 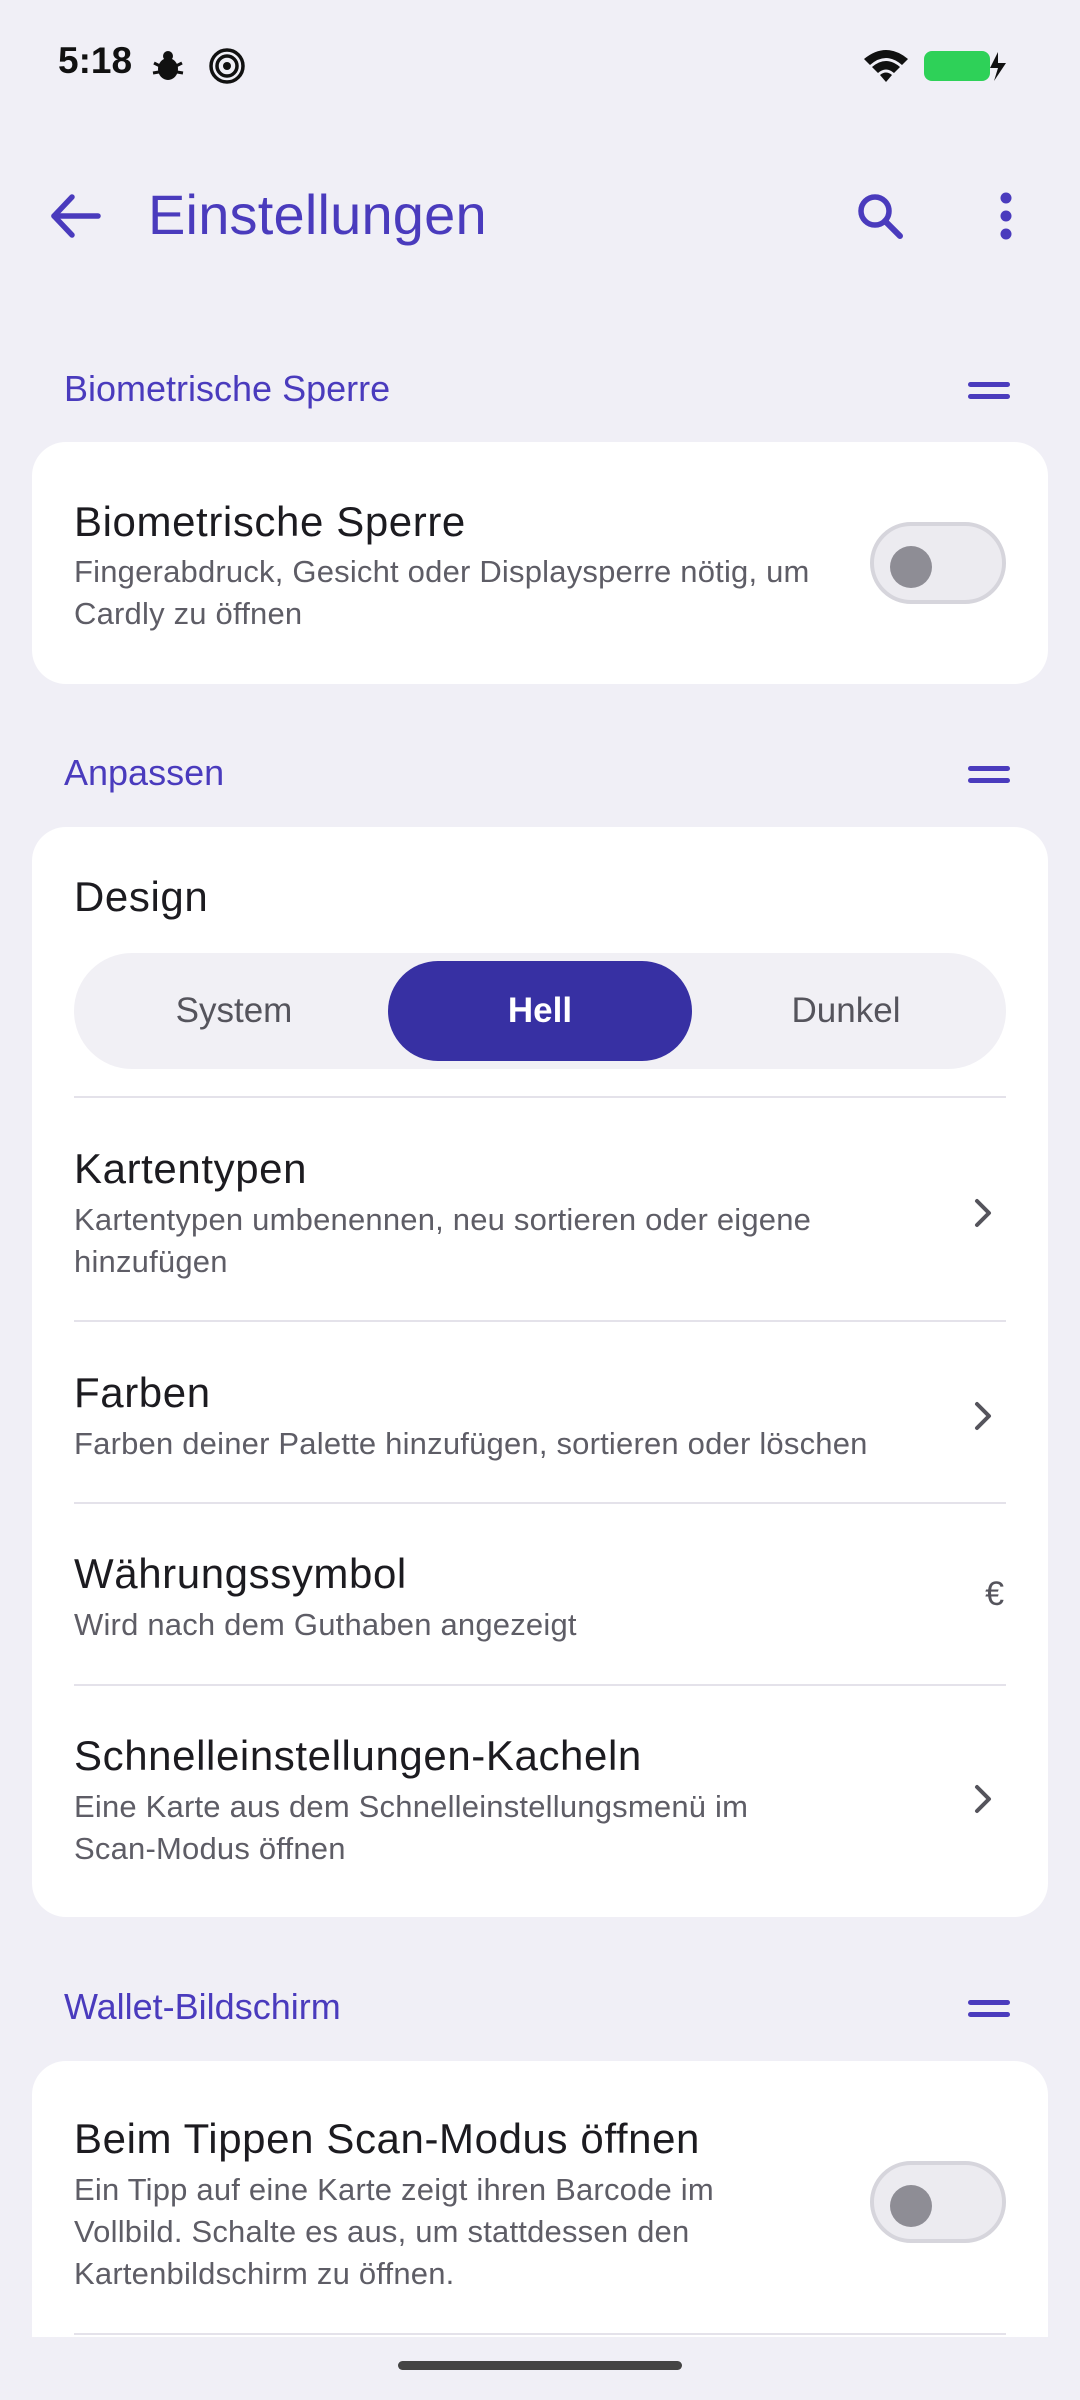 I want to click on section-title: Wallet-Bildschirm, so click(x=202, y=2006).